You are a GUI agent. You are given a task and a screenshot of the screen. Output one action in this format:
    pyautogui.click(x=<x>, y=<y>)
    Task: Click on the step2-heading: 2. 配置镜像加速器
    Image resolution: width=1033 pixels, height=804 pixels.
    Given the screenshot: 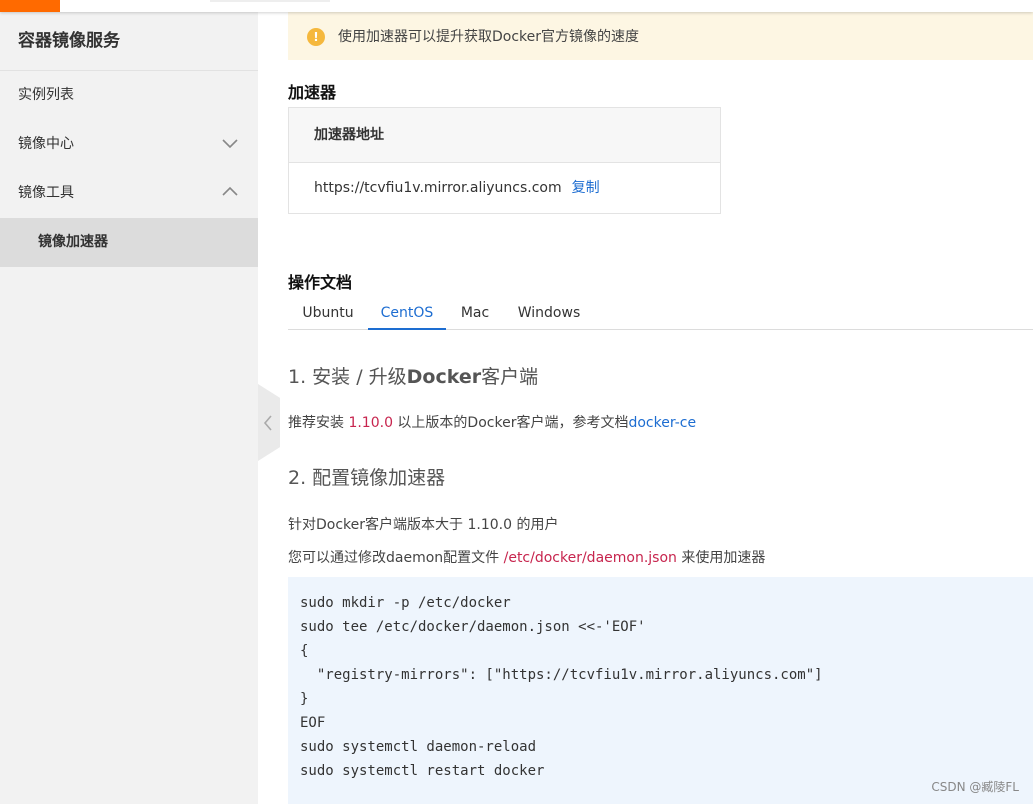 What is the action you would take?
    pyautogui.click(x=367, y=478)
    